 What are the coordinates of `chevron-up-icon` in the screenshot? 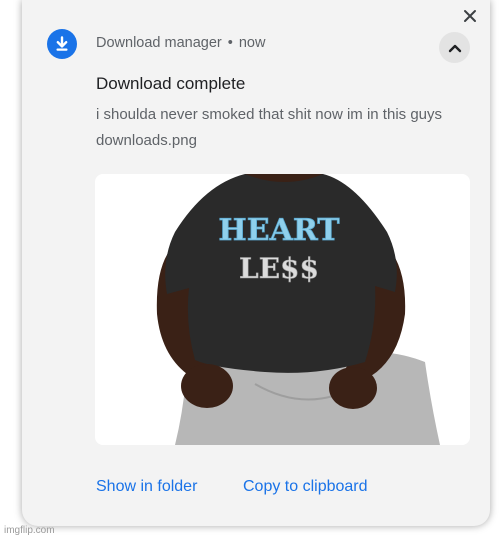 It's located at (454, 48).